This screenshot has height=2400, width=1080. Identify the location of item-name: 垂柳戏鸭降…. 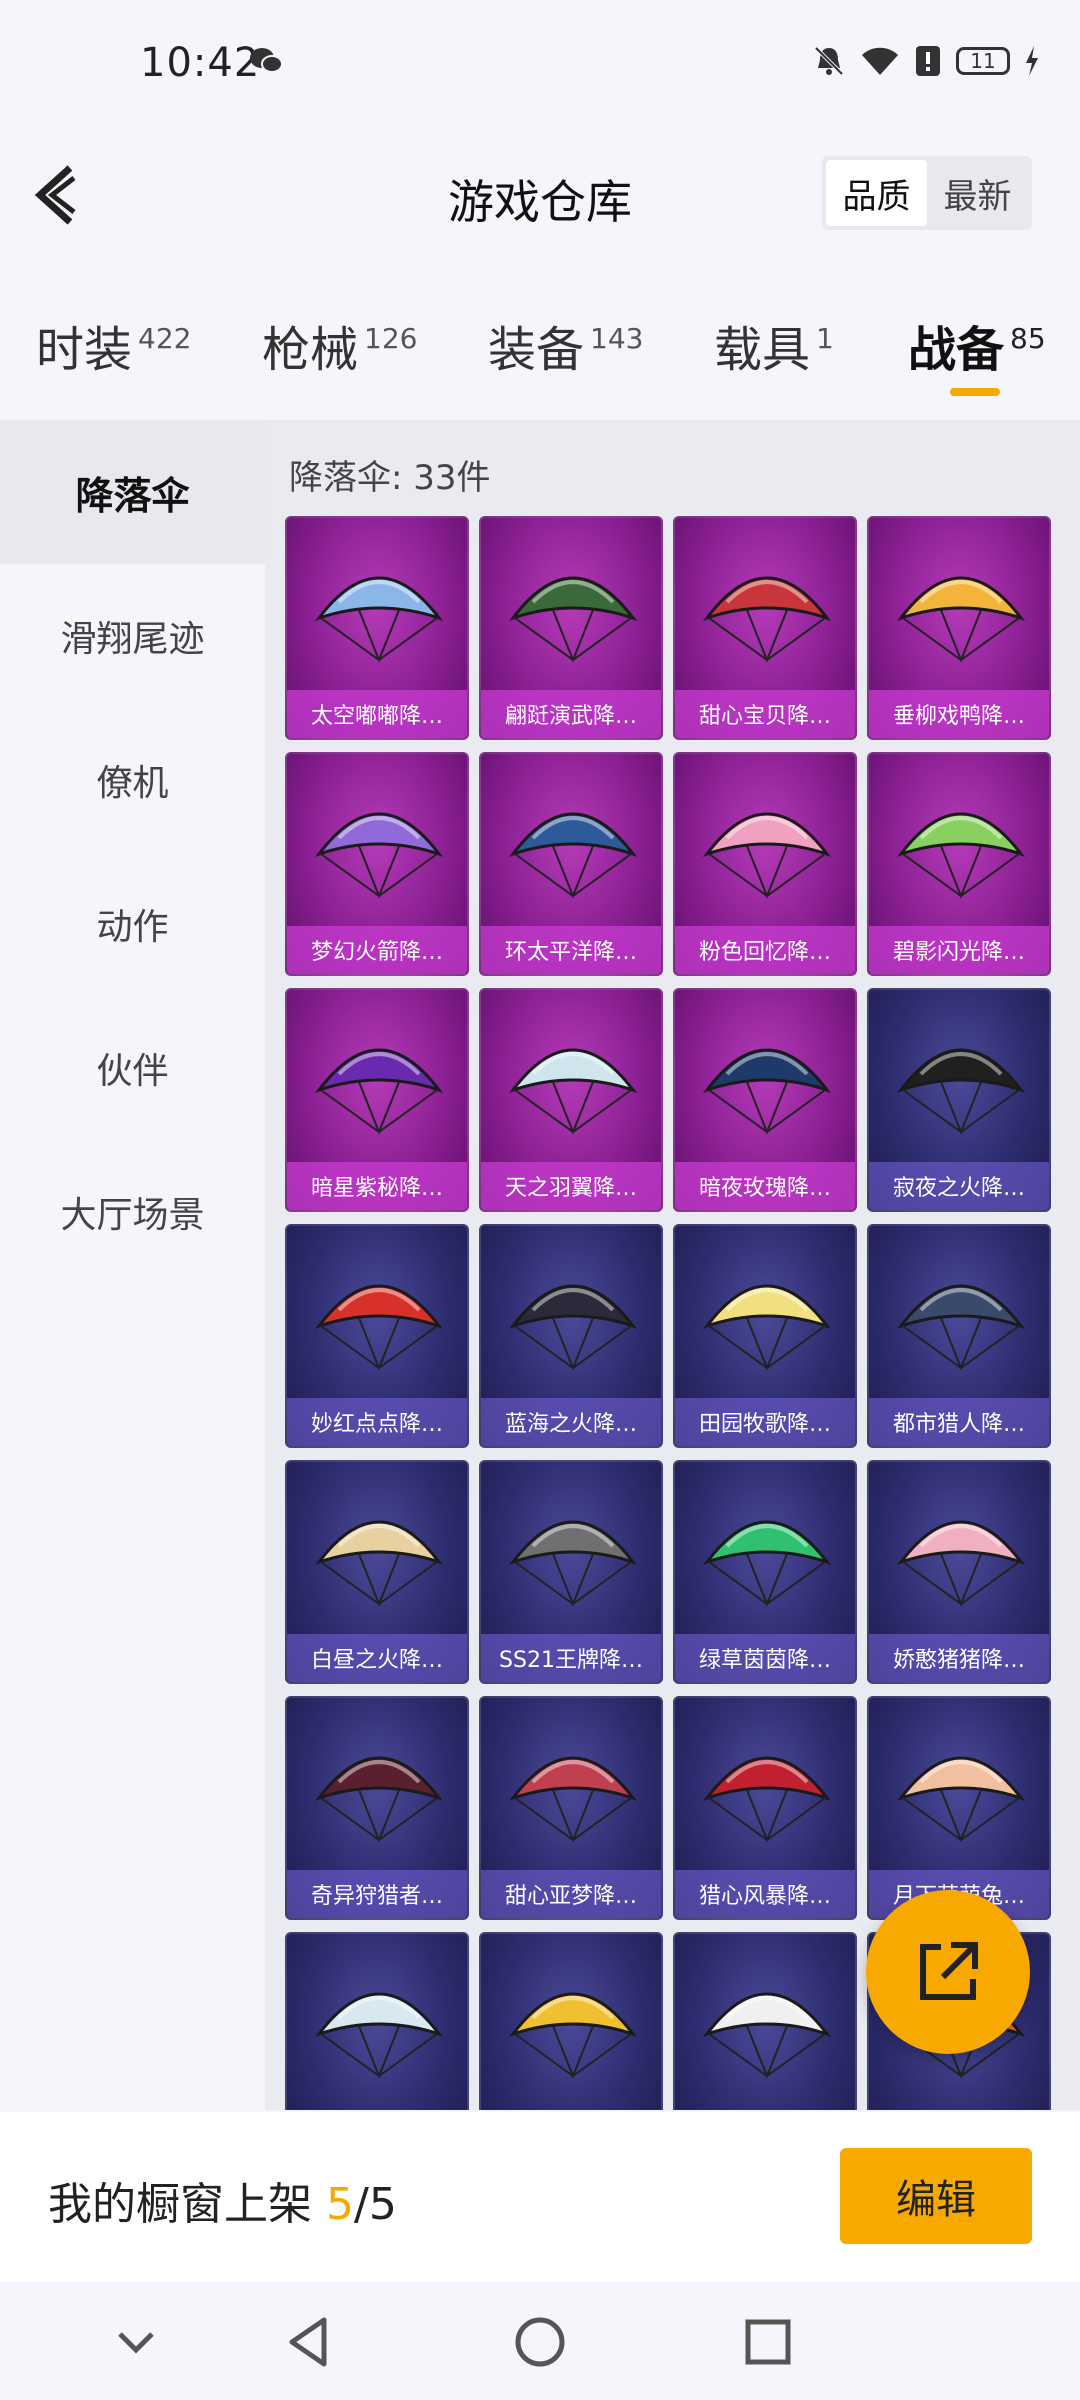
(959, 714).